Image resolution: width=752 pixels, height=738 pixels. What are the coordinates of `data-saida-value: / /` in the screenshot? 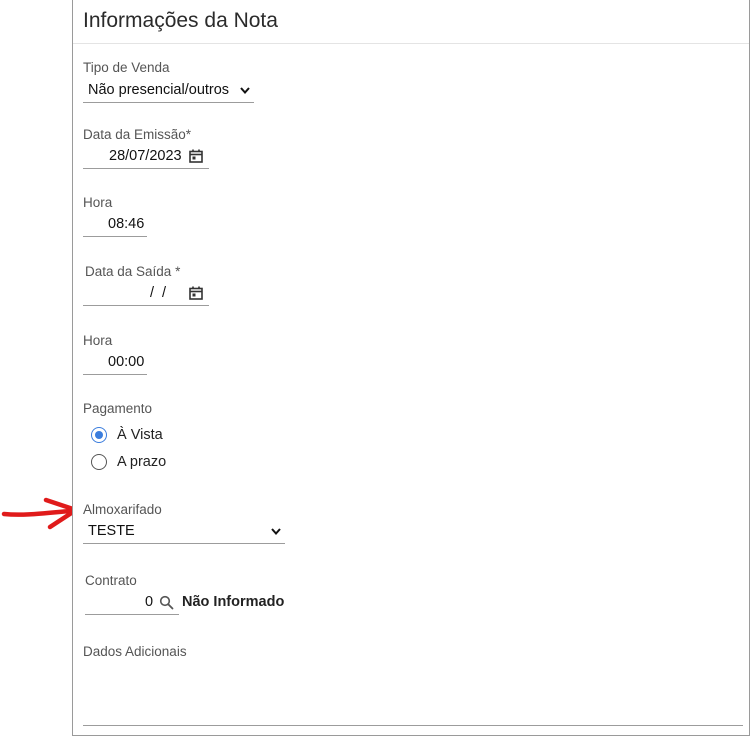 It's located at (158, 293).